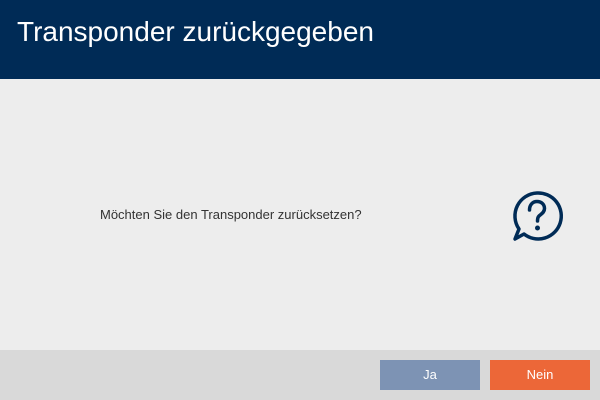 This screenshot has width=600, height=400. What do you see at coordinates (430, 375) in the screenshot?
I see `yes-button: Ja` at bounding box center [430, 375].